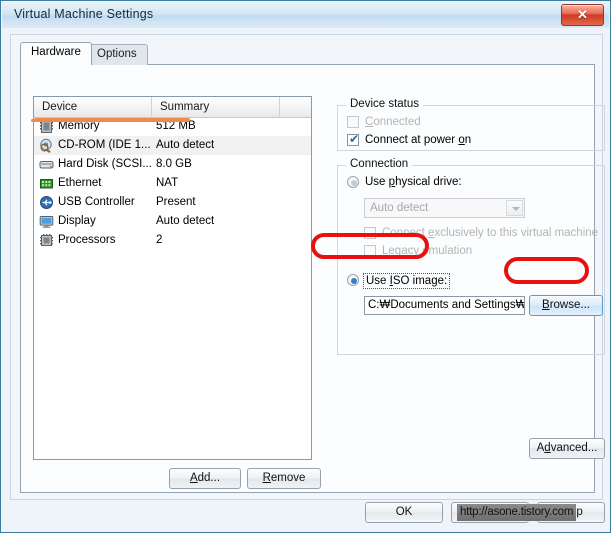  What do you see at coordinates (46, 146) in the screenshot?
I see `cdrom-icon` at bounding box center [46, 146].